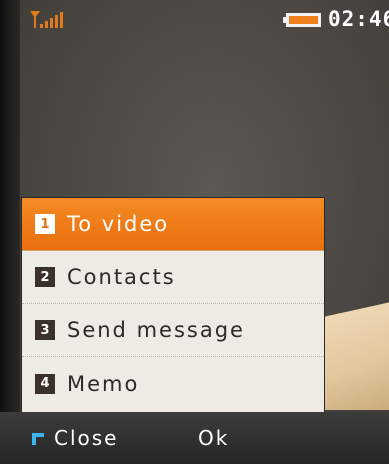 The image size is (389, 464). I want to click on menu-item-send-message: 3 Send message, so click(173, 330).